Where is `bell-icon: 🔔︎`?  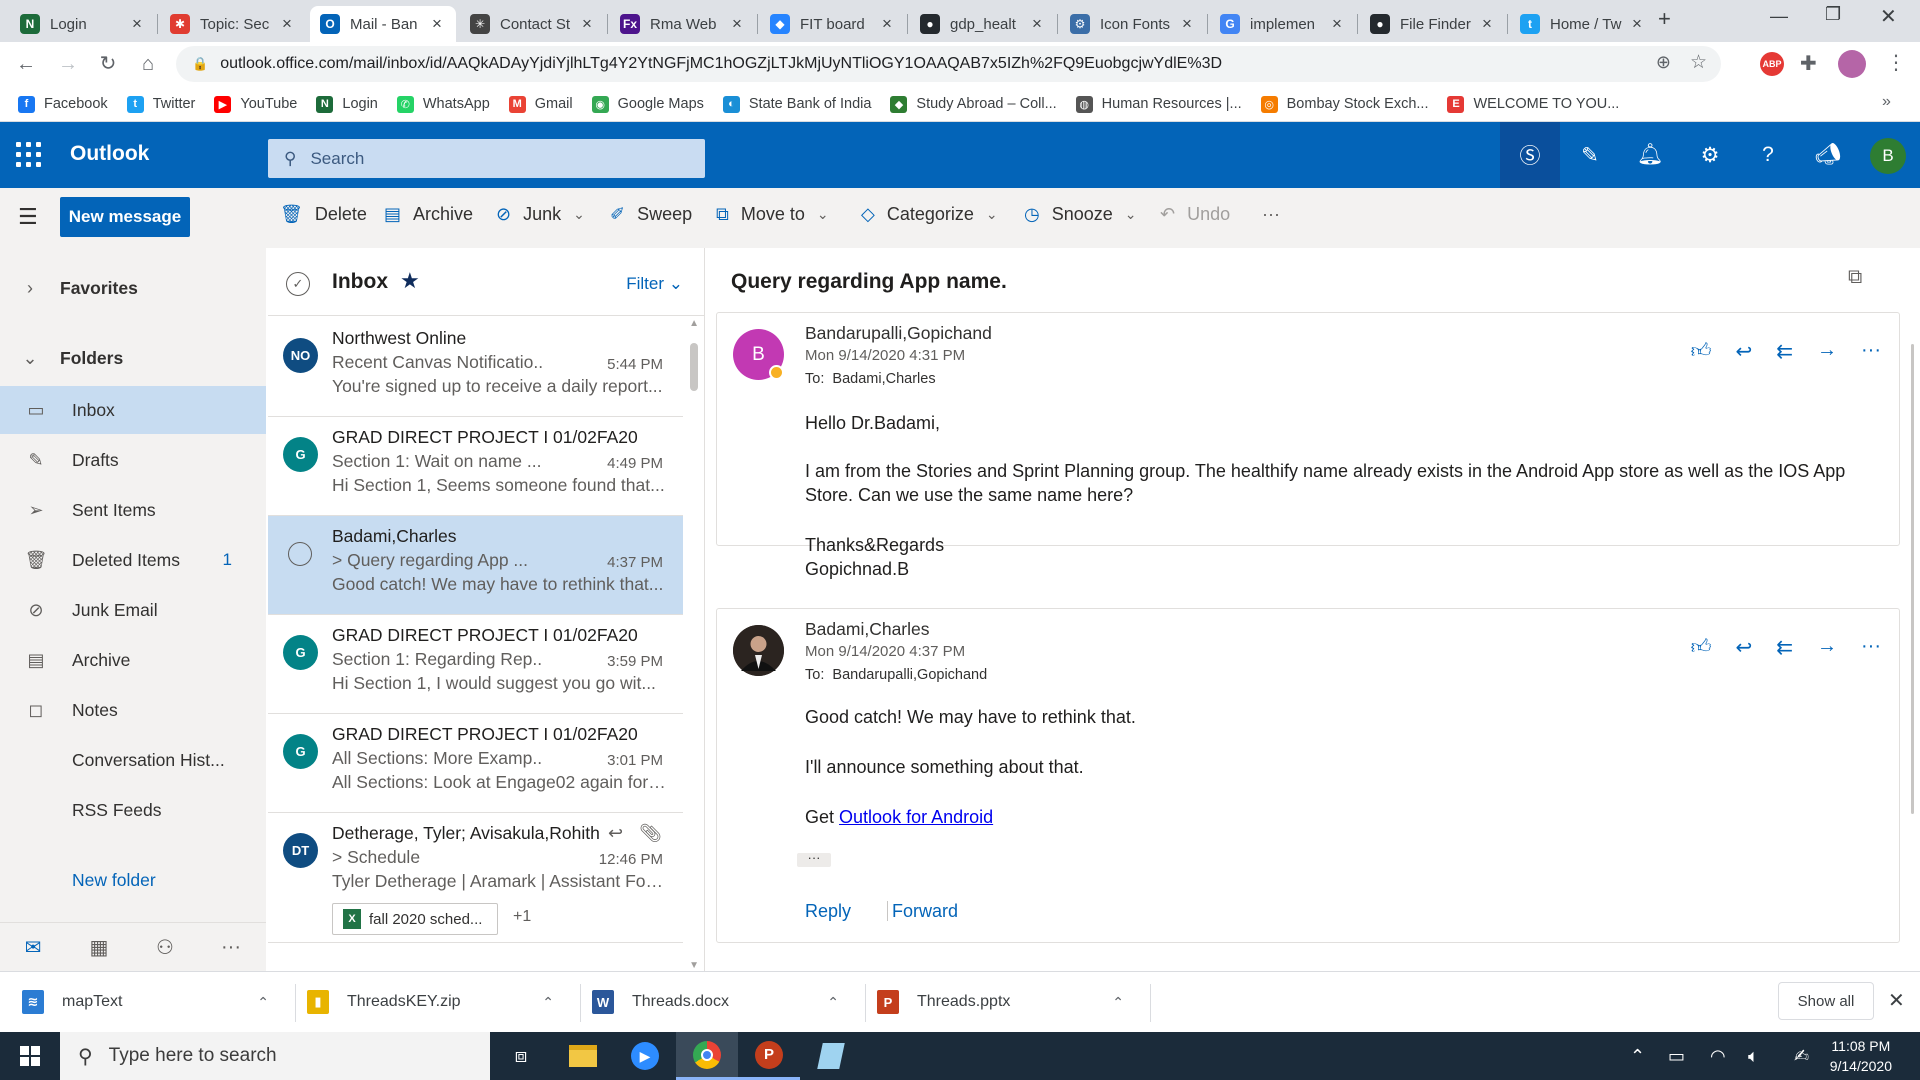
bell-icon: 🔔︎ is located at coordinates (1650, 155).